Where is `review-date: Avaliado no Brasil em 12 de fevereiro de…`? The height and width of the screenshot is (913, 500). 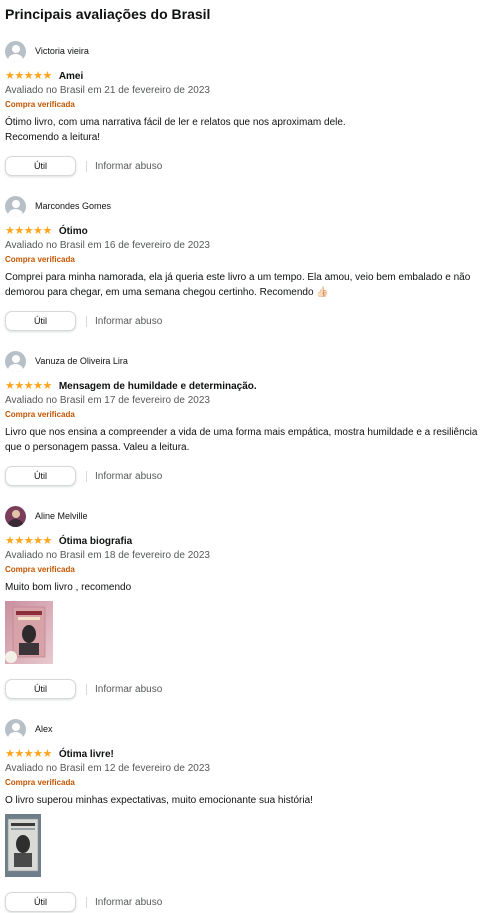
review-date: Avaliado no Brasil em 12 de fevereiro de… is located at coordinates (107, 768).